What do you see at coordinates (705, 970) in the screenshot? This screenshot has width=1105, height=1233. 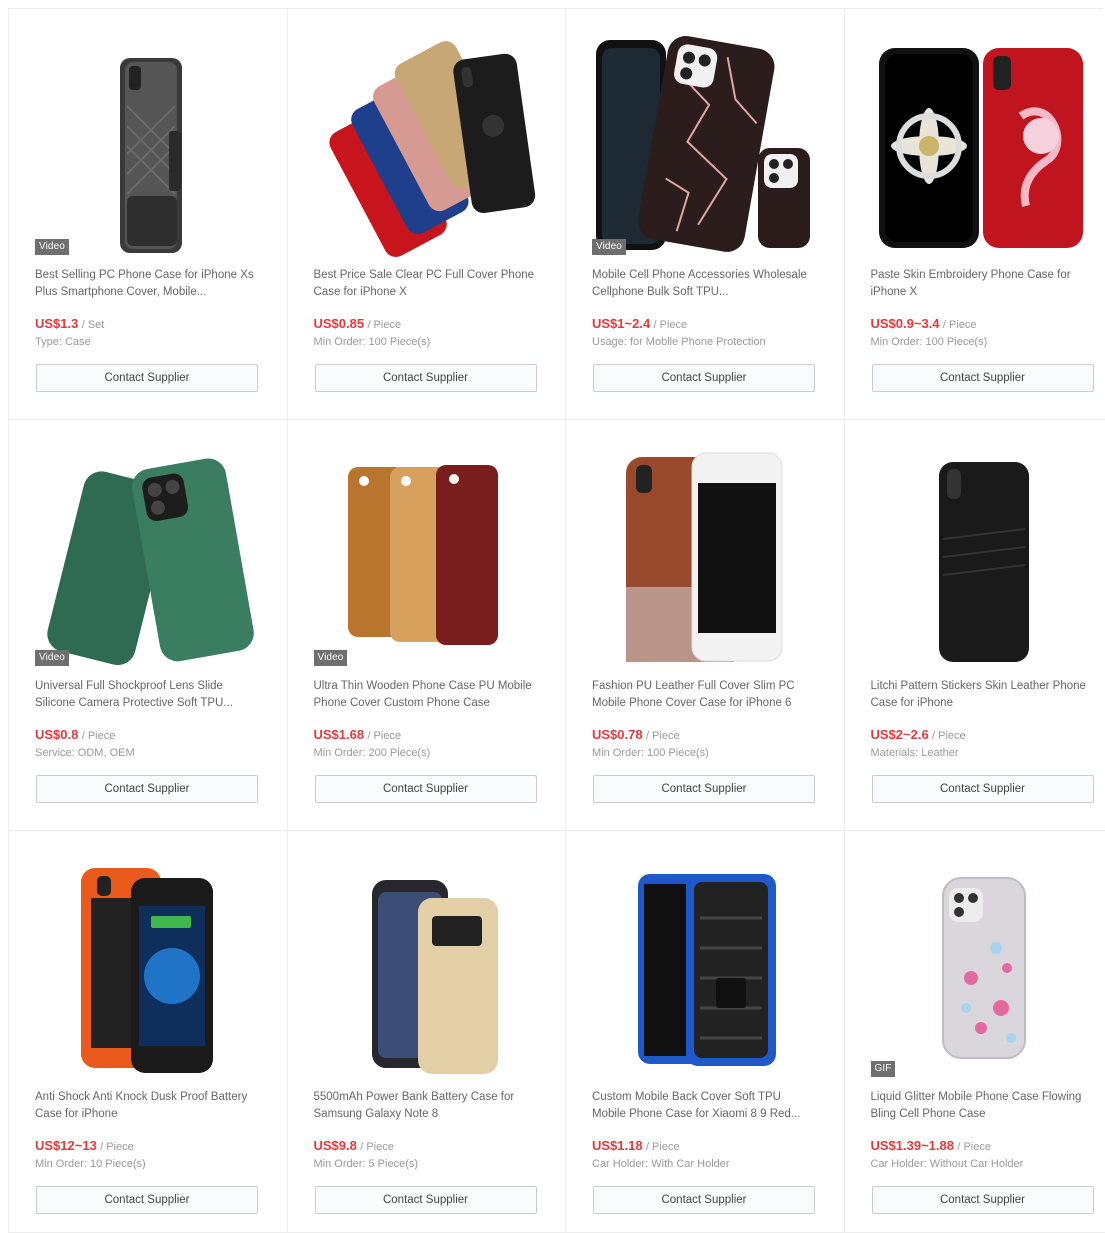 I see `rugged-phone-case-icon` at bounding box center [705, 970].